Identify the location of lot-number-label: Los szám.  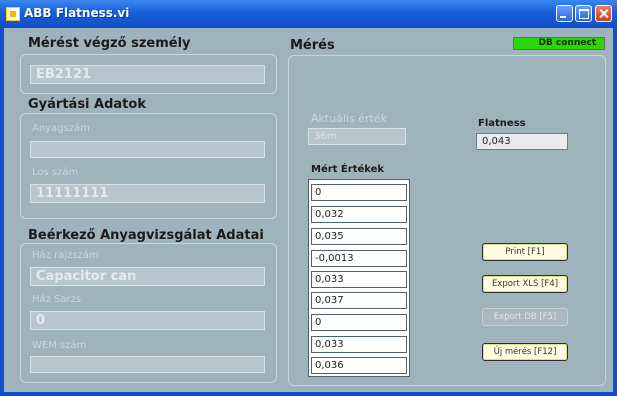
(55, 172).